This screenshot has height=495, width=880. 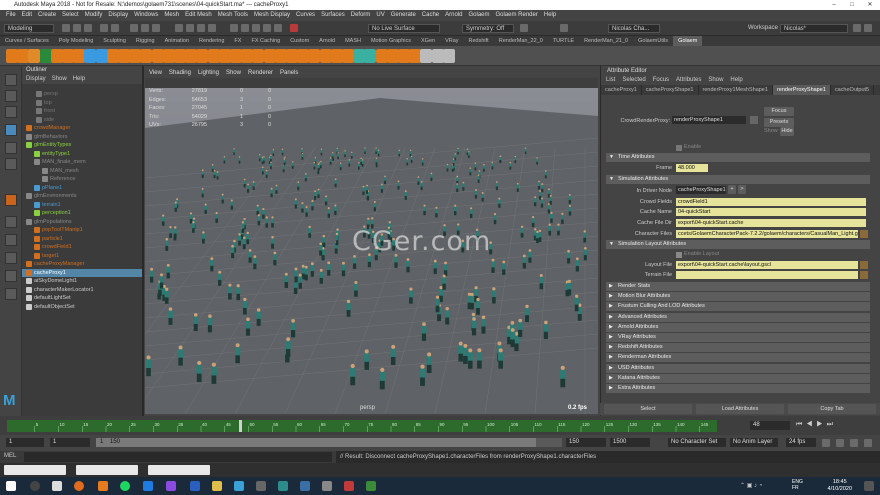 I want to click on outliner-item: aiSkyDomeLight1, so click(x=82, y=281).